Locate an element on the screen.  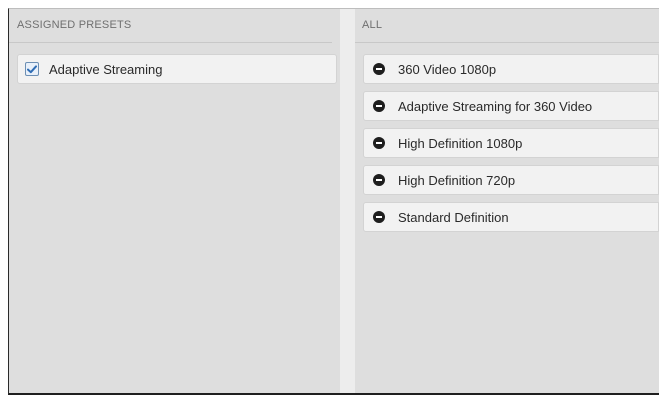
checkbox-checked-icon is located at coordinates (32, 69).